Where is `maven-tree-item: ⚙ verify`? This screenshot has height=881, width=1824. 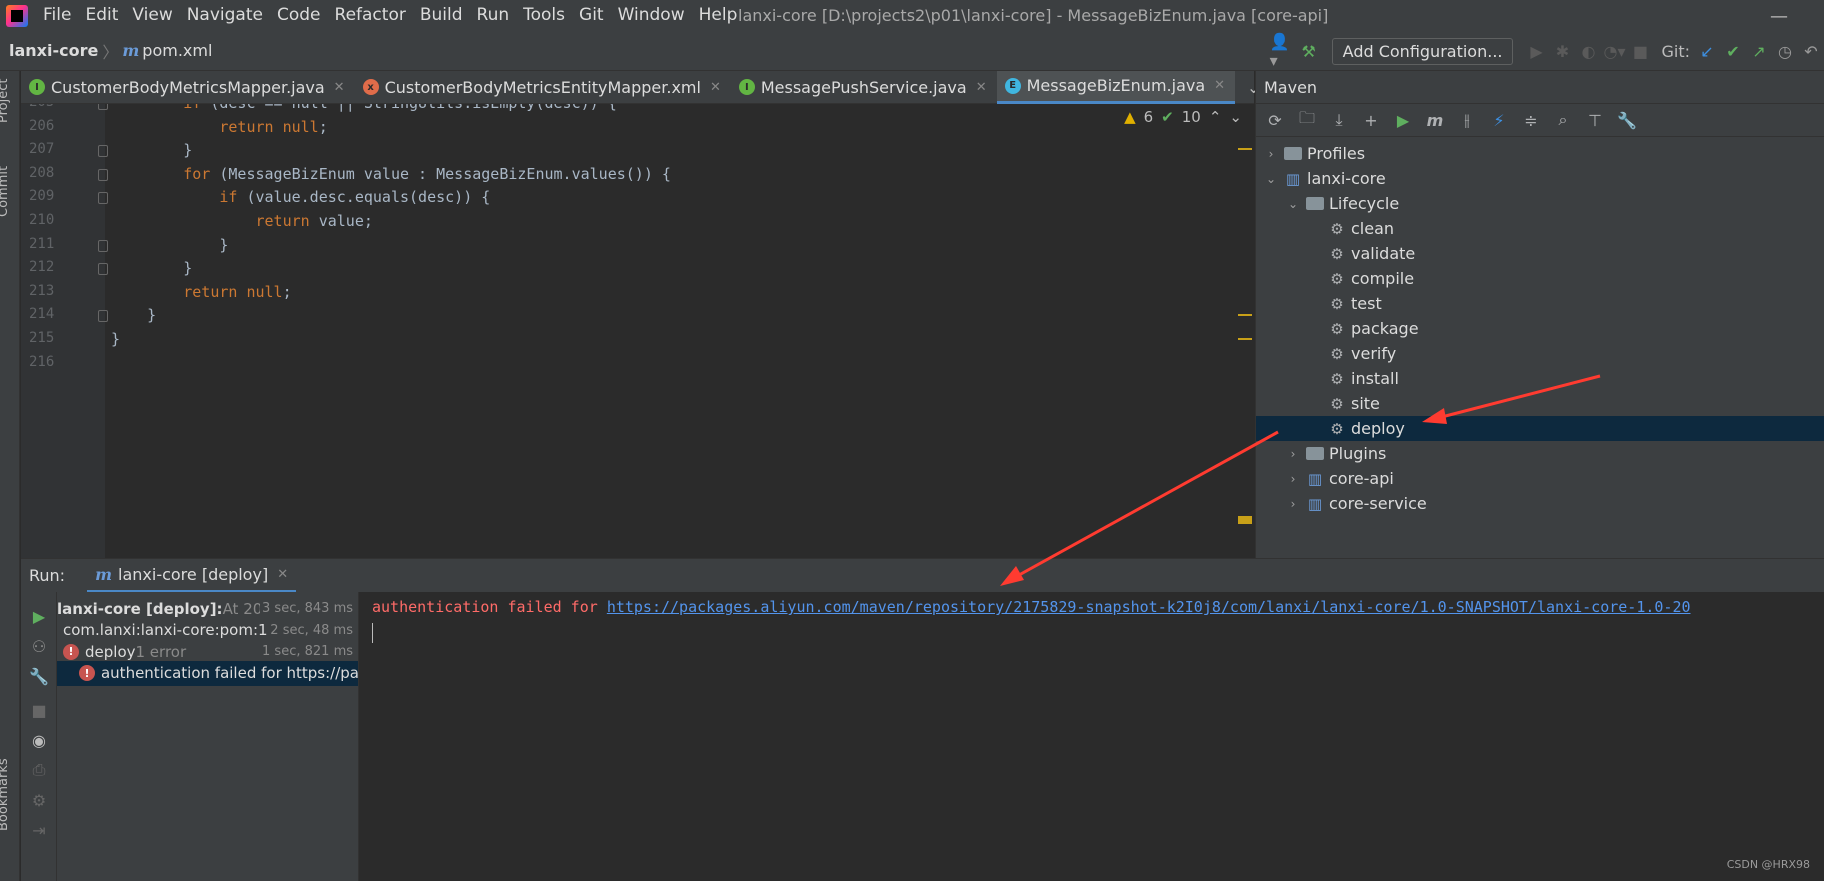 maven-tree-item: ⚙ verify is located at coordinates (1540, 353).